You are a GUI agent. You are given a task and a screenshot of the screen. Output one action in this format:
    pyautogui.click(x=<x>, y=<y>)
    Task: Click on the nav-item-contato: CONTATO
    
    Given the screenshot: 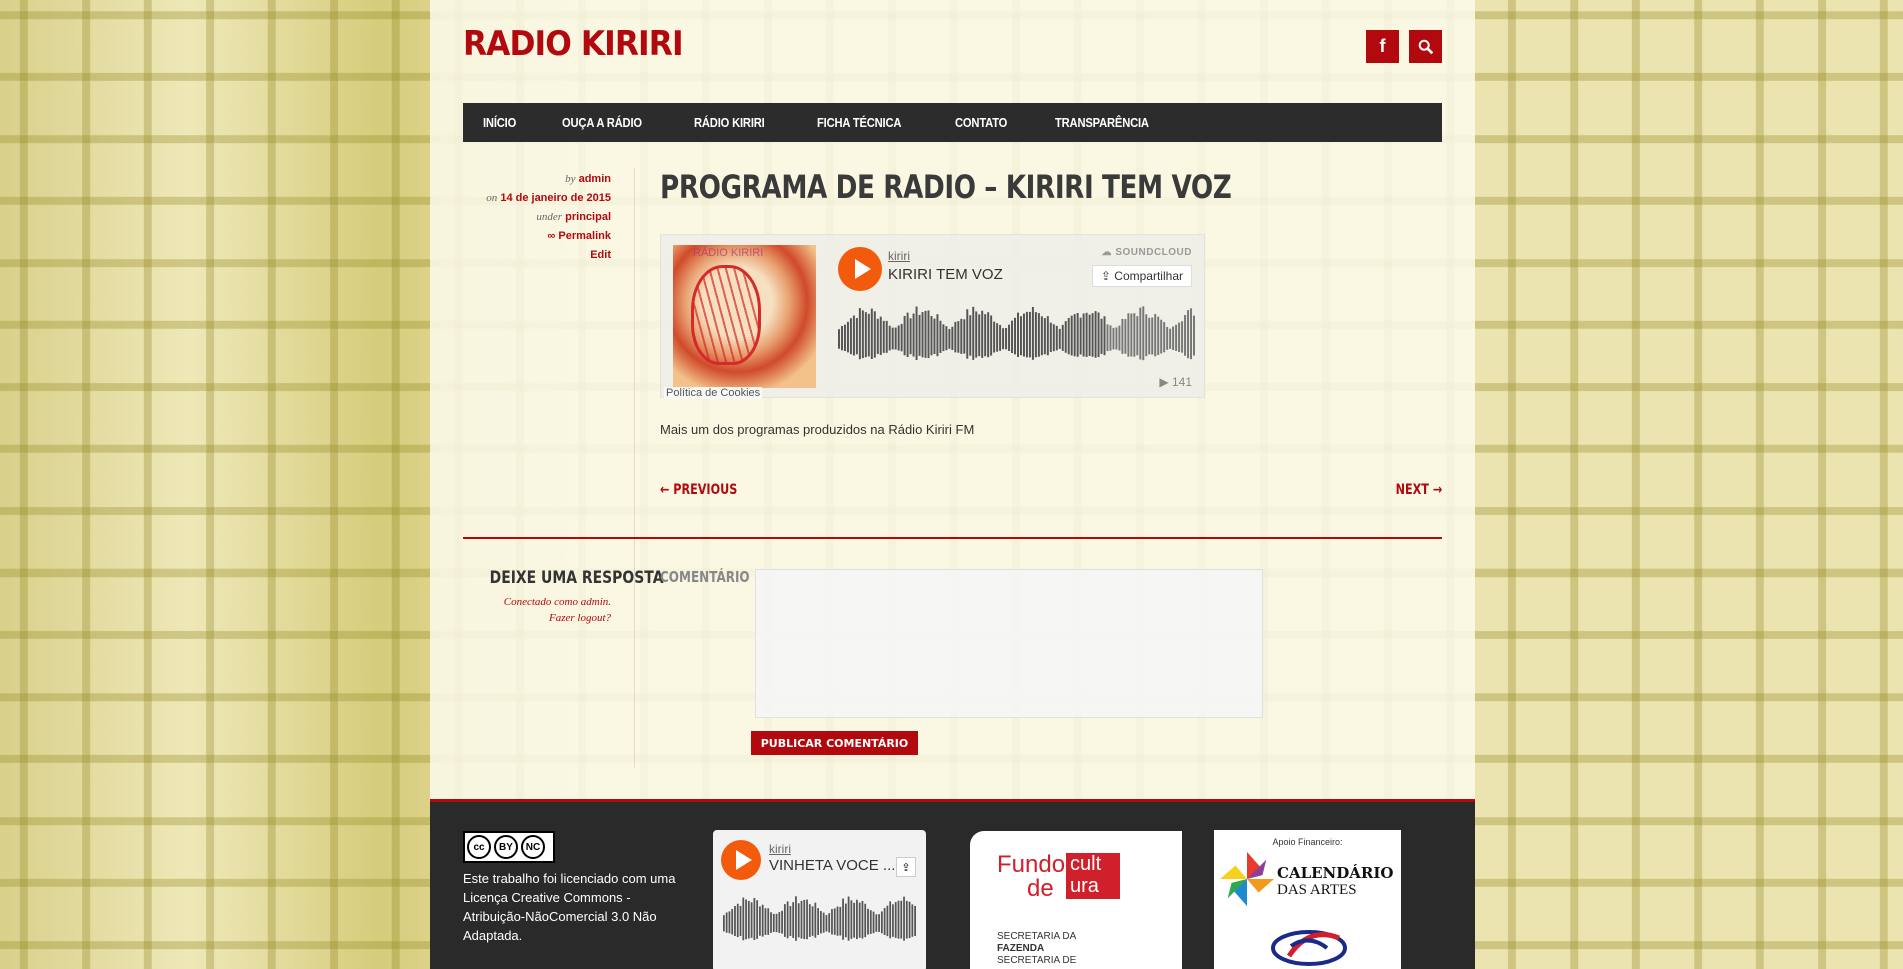 What is the action you would take?
    pyautogui.click(x=981, y=122)
    